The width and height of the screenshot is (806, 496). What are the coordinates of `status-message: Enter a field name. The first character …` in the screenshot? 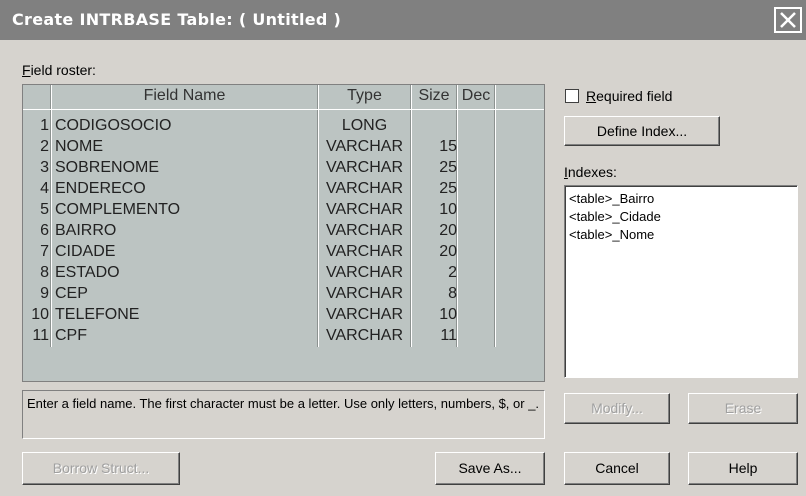 It's located at (283, 414).